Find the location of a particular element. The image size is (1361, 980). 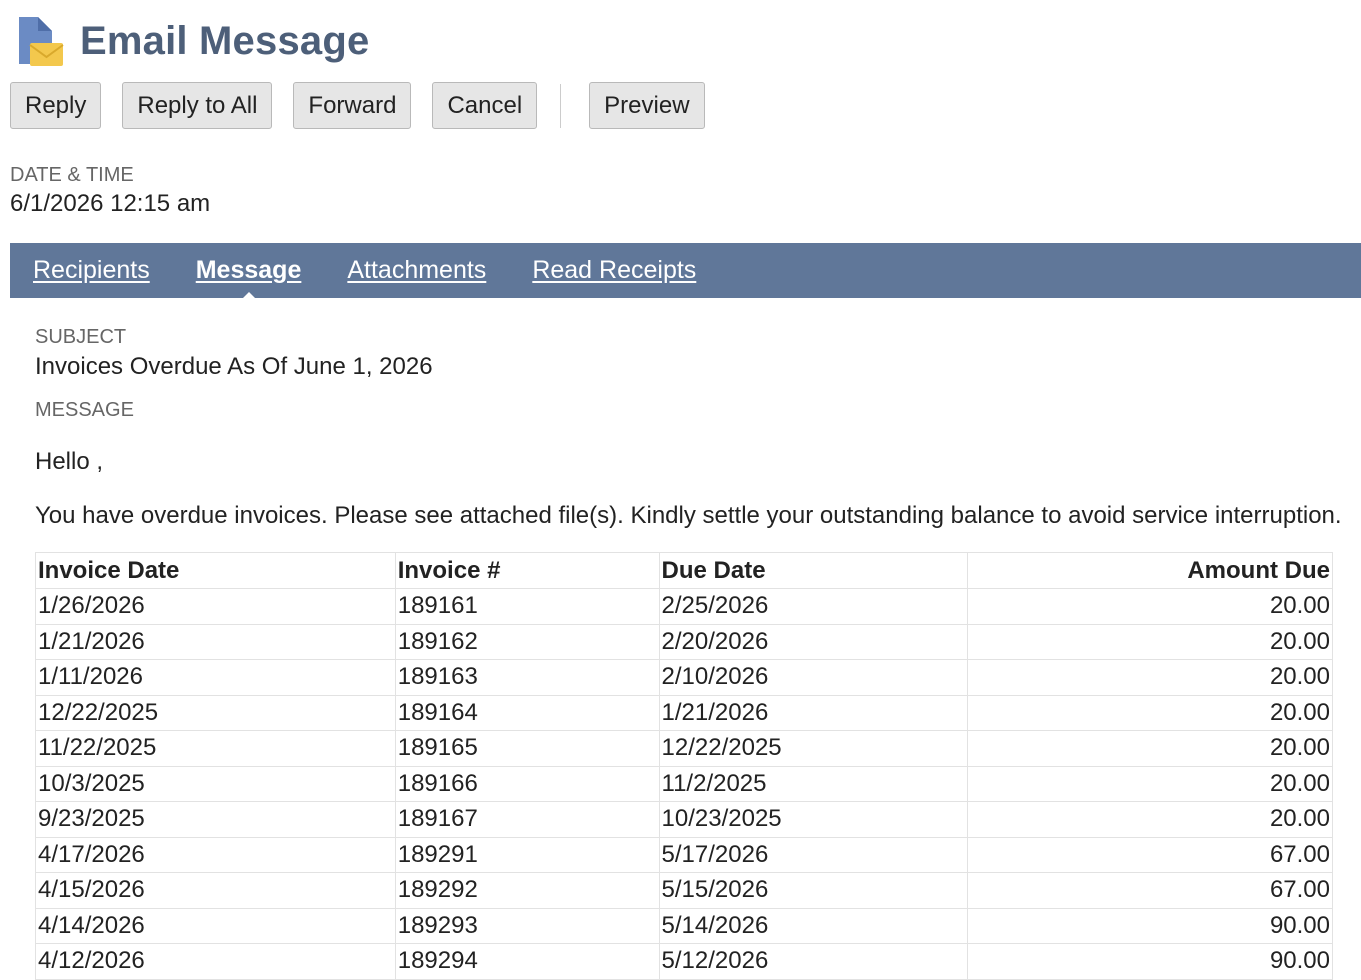

subject-value: Invoices Overdue As Of June 1, 2026 is located at coordinates (234, 366).